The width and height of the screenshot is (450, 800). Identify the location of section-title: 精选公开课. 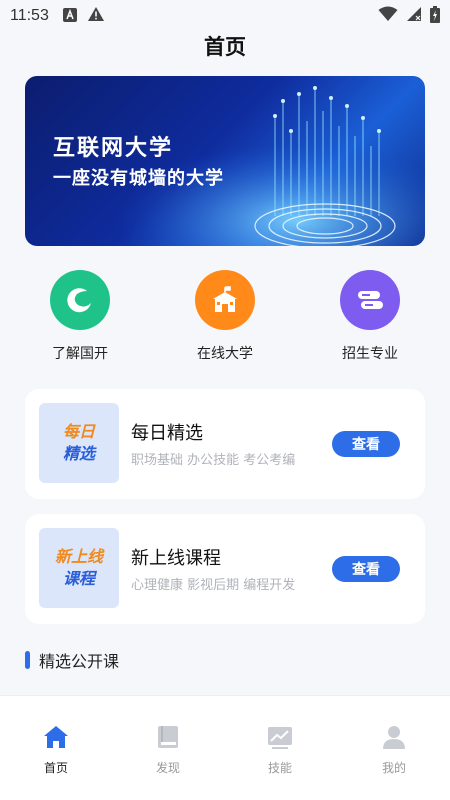
(79, 661).